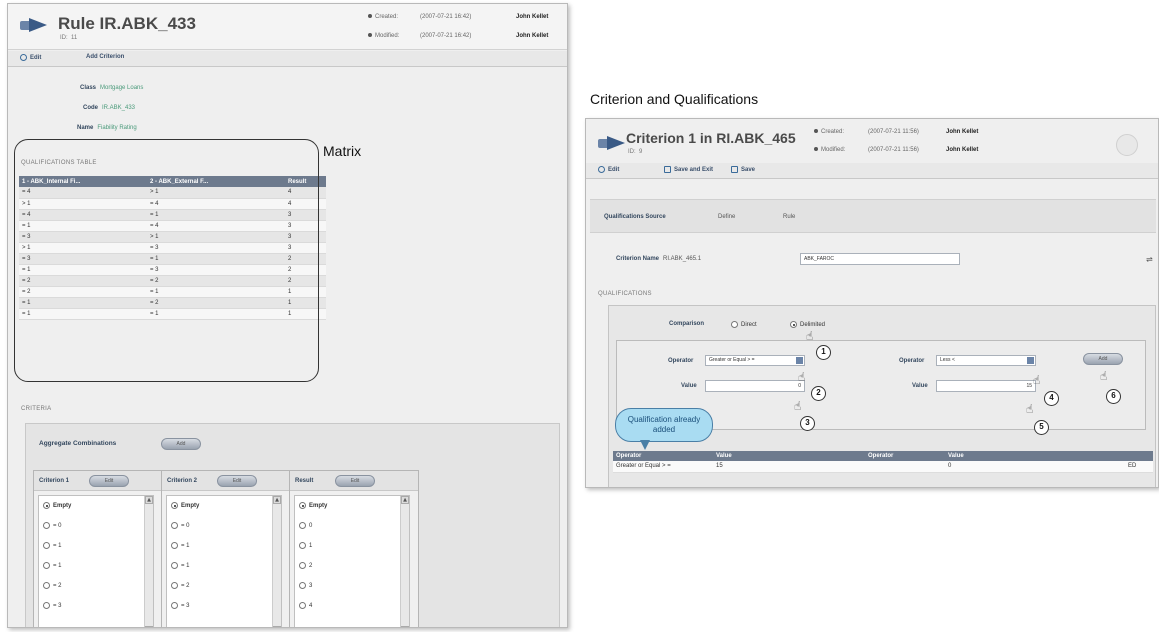  What do you see at coordinates (181, 444) in the screenshot?
I see `aggregate-add-button: Add` at bounding box center [181, 444].